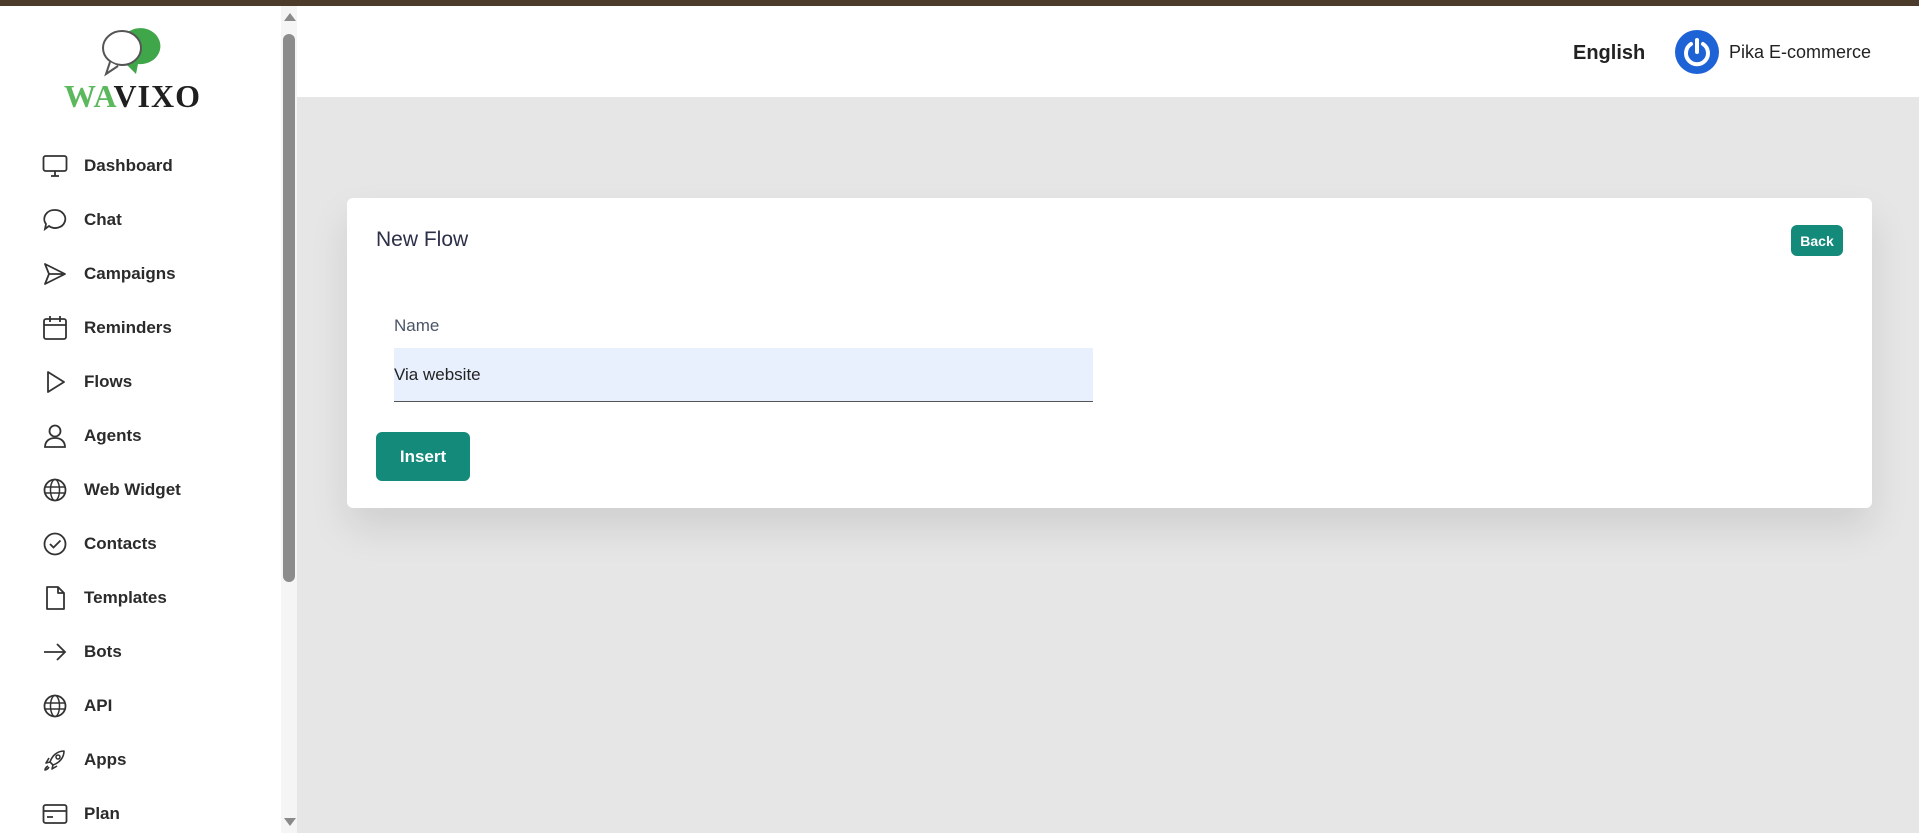 This screenshot has height=833, width=1919. I want to click on chat-bubbles-logo-icon, so click(131, 52).